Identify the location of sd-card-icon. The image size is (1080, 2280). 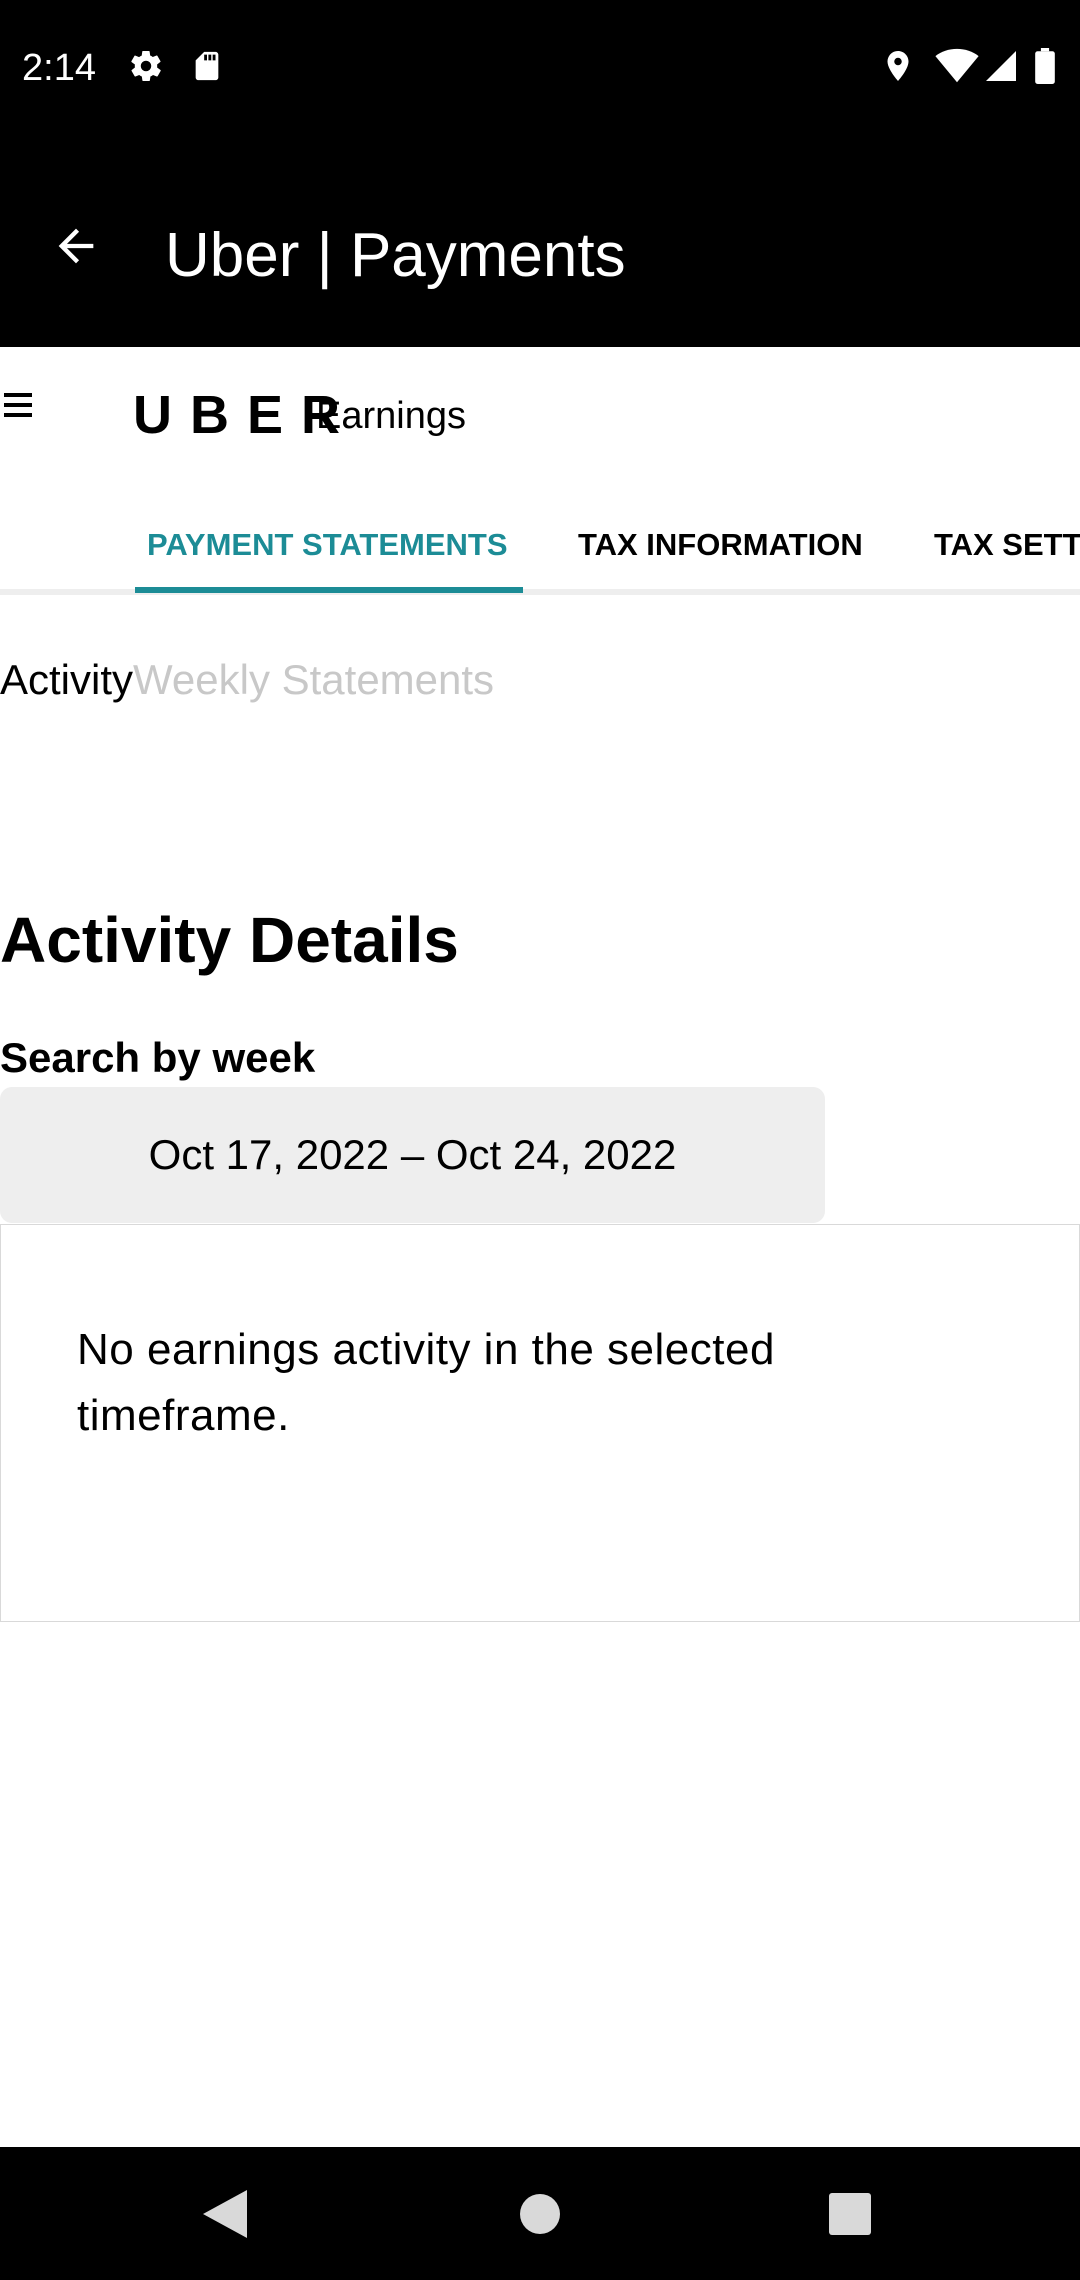
(207, 68).